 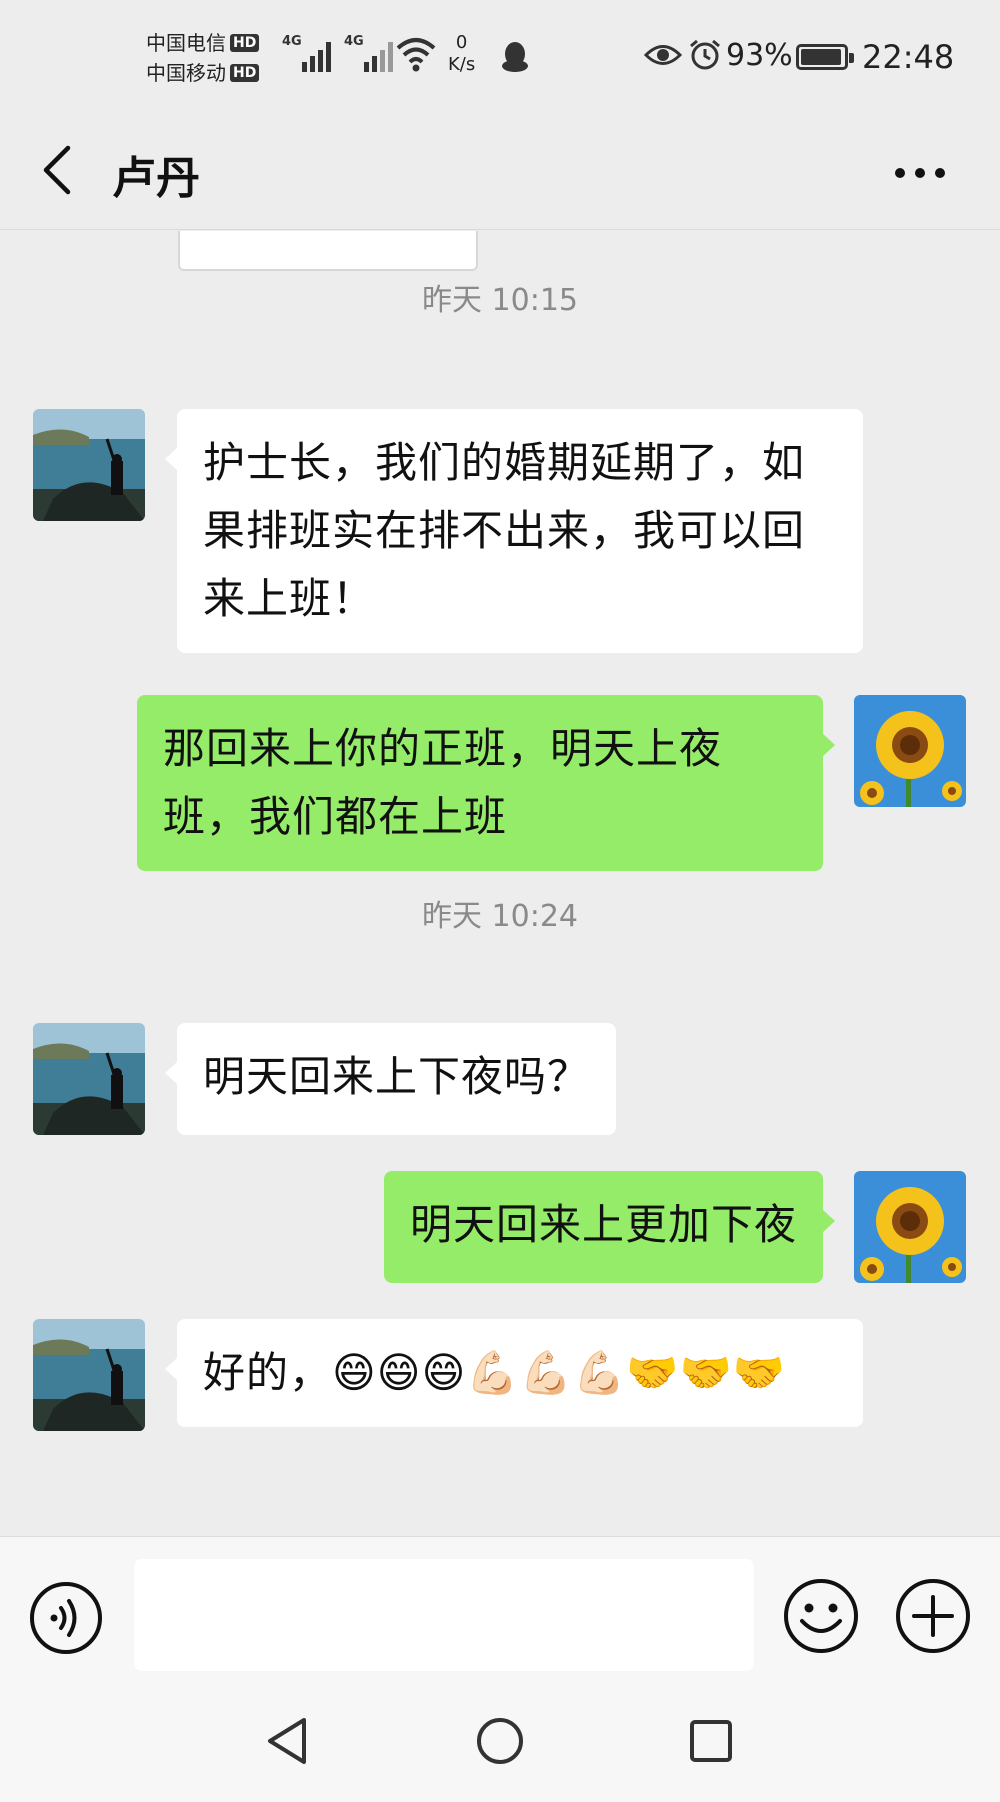 I want to click on message-incoming: 护士长，我们的婚期延期了，如果排班实在排不出来，我可以回来上班！, so click(x=514, y=531).